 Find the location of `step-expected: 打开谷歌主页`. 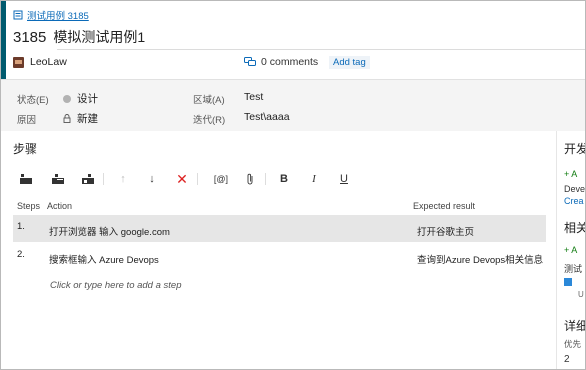

step-expected: 打开谷歌主页 is located at coordinates (445, 231).